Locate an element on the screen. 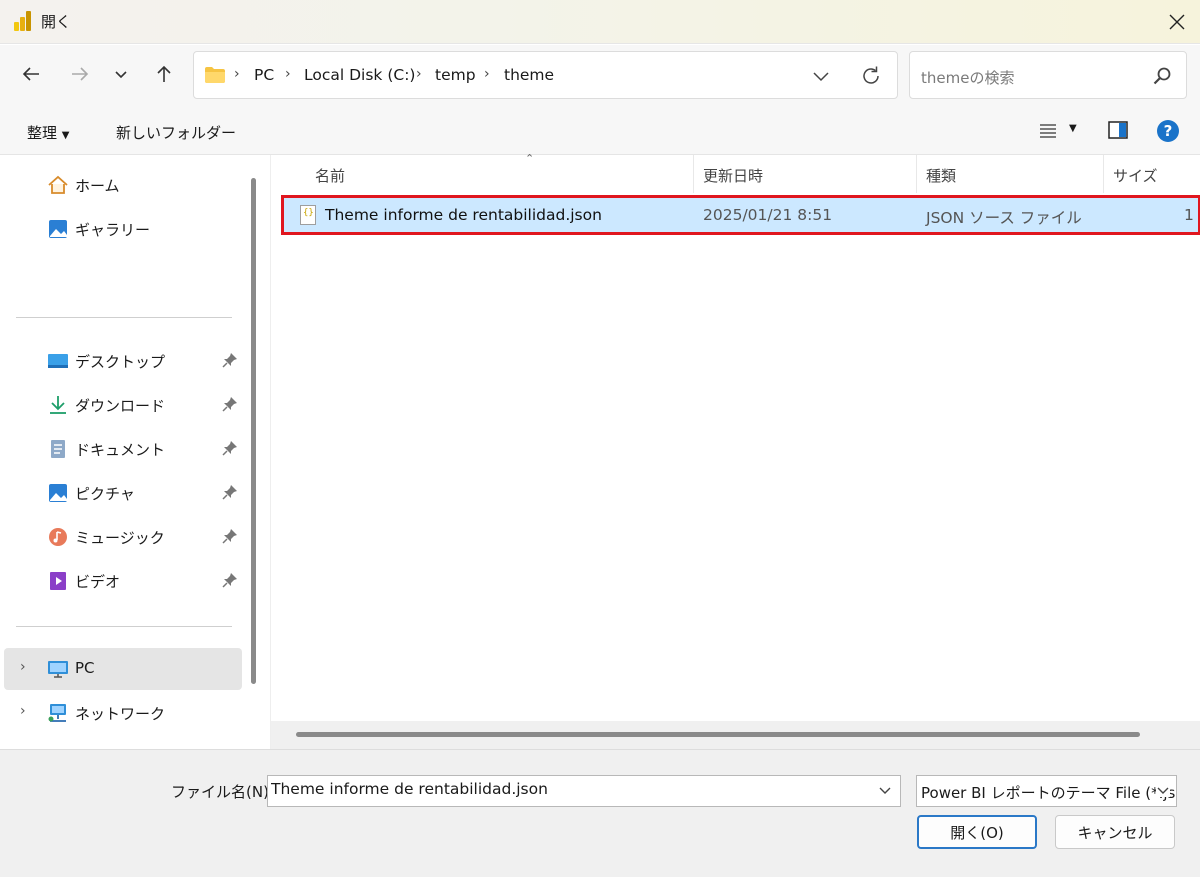  file-modified: 2025/01/21 8:51 is located at coordinates (768, 215).